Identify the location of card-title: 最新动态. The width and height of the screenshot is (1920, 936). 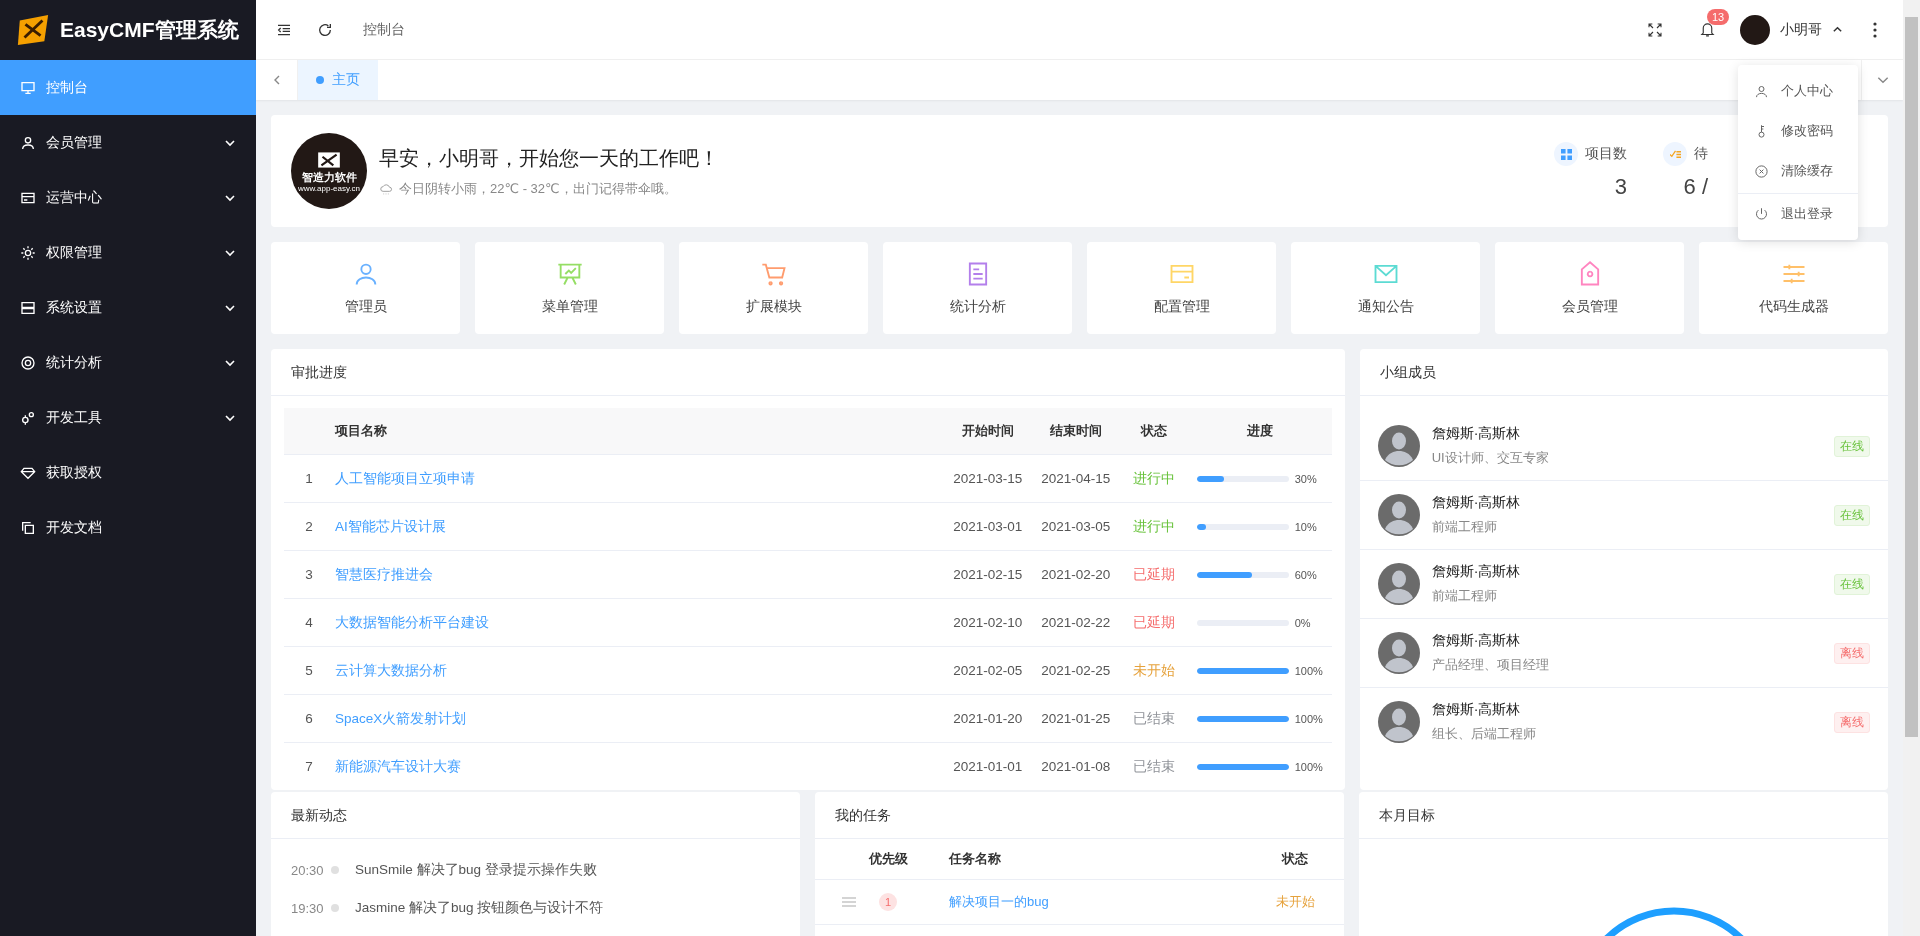
(535, 815).